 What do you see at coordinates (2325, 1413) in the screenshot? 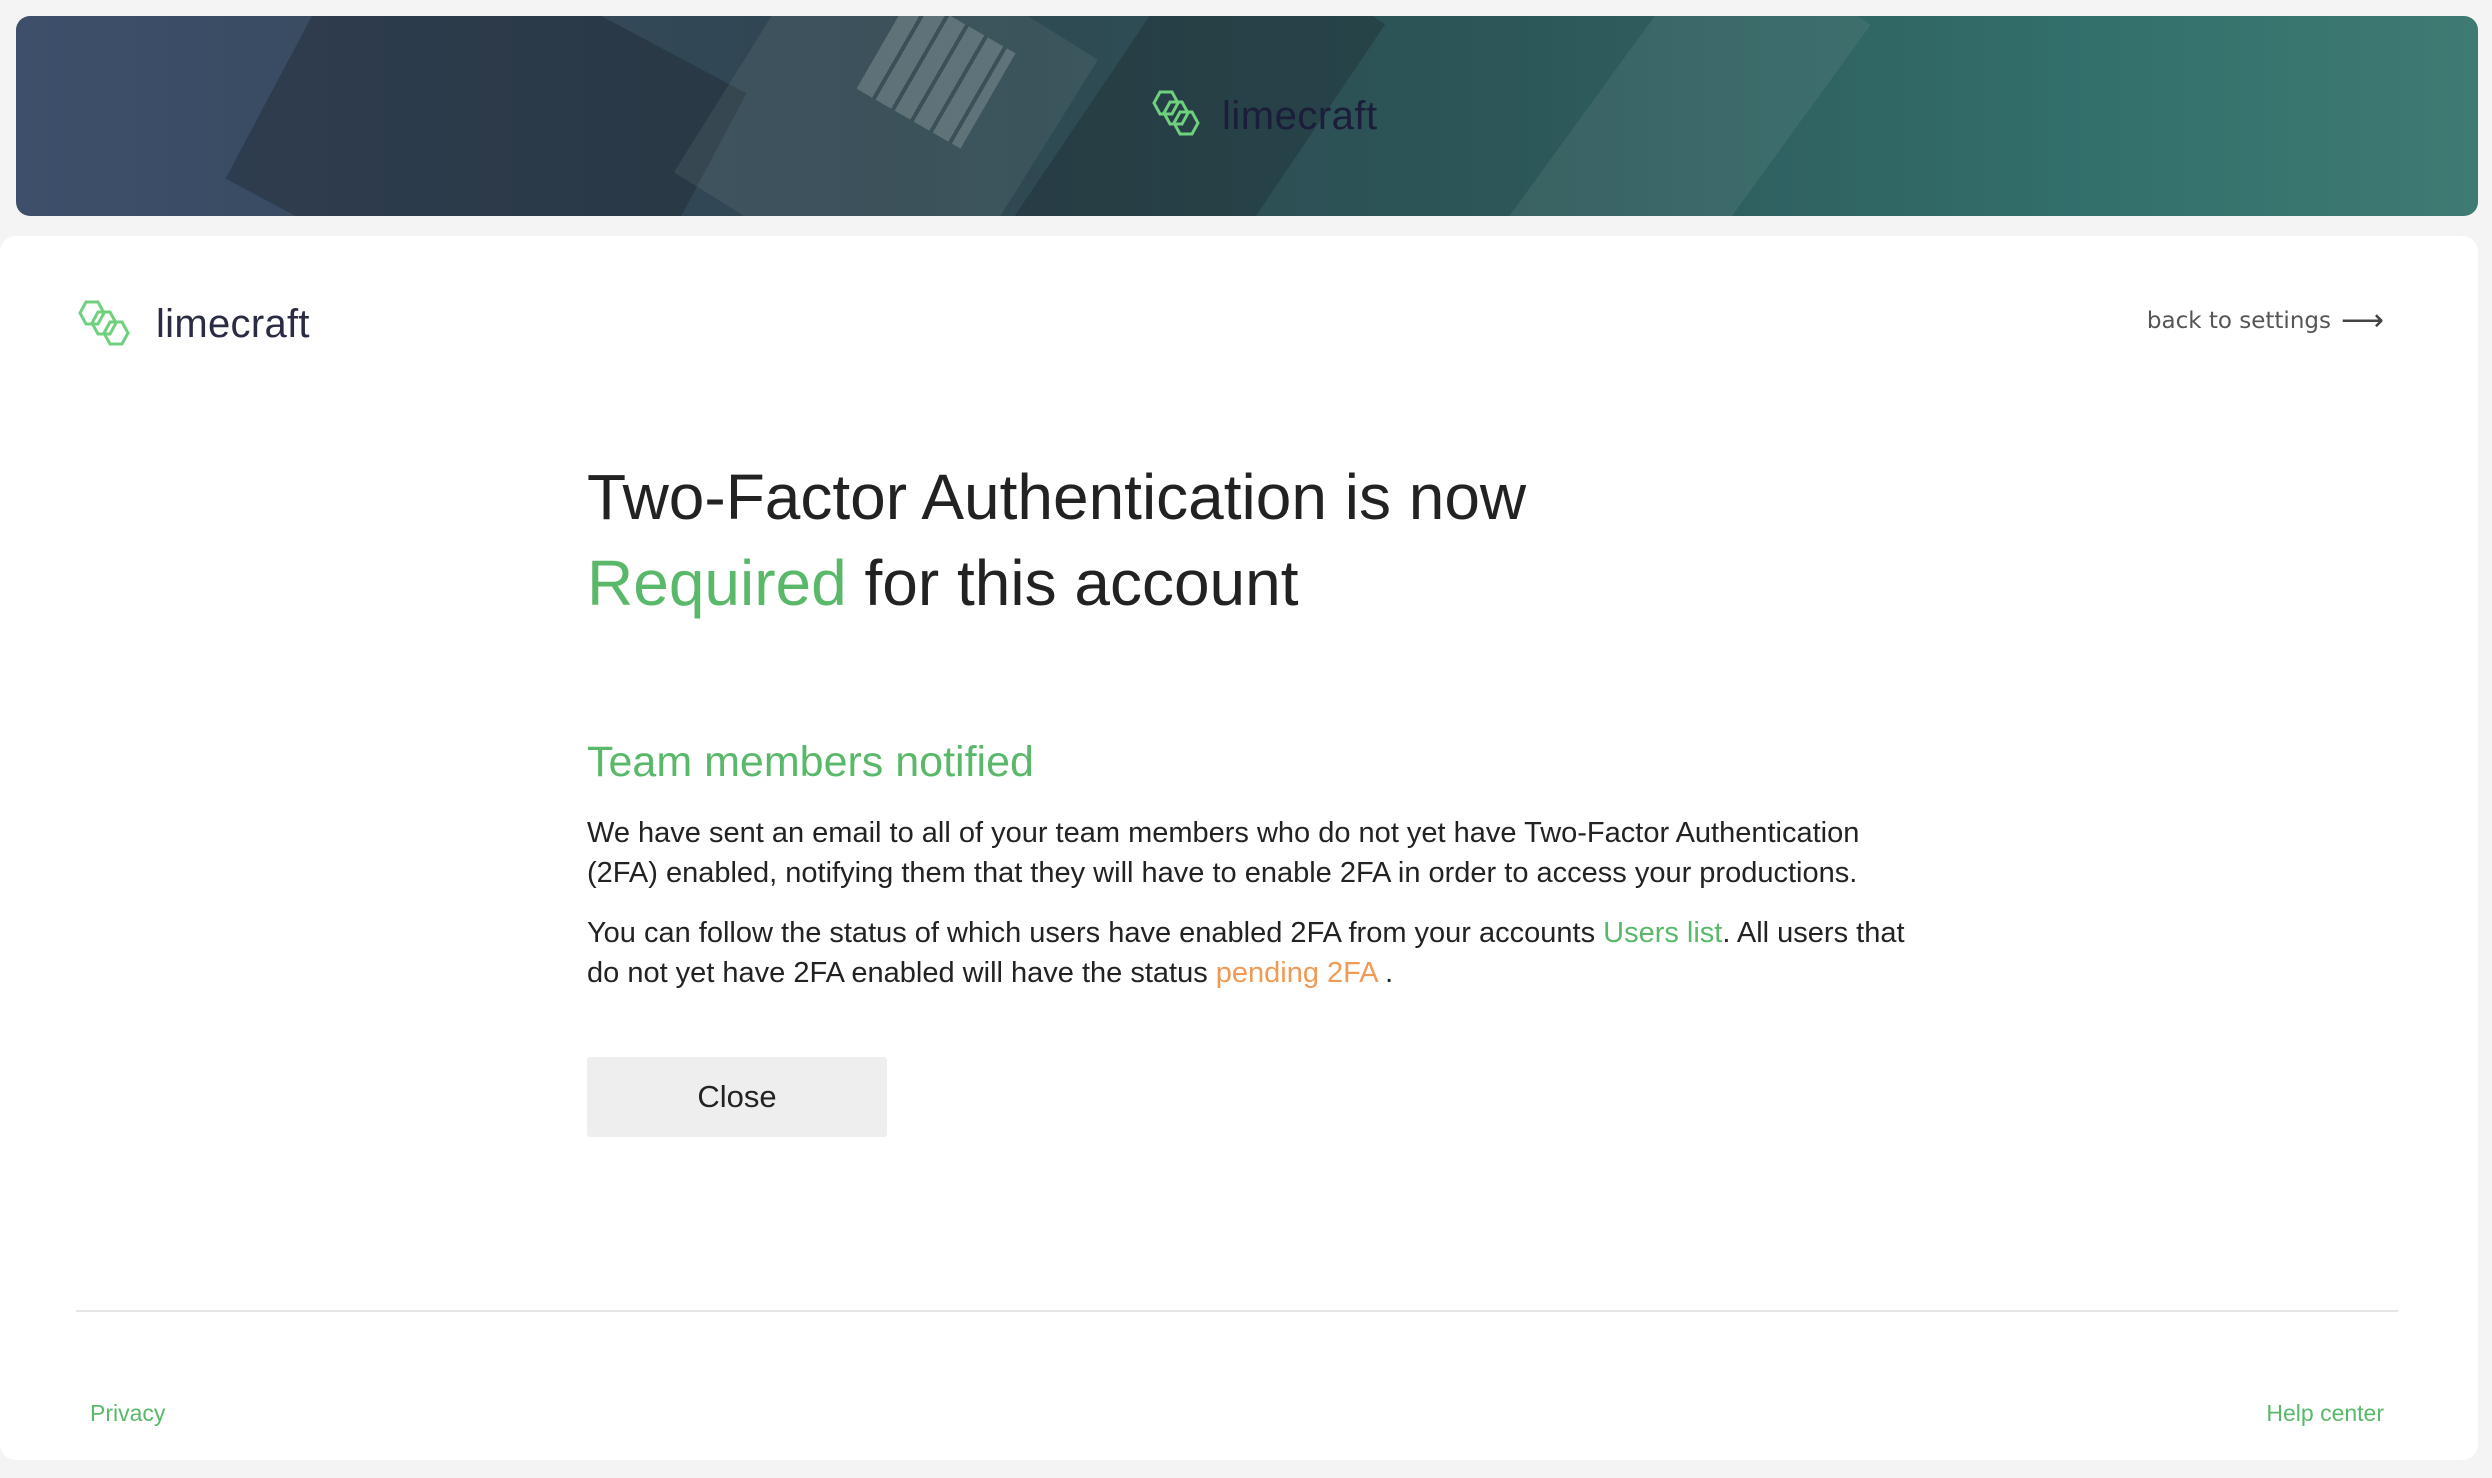
I see `help-center-link: Help center` at bounding box center [2325, 1413].